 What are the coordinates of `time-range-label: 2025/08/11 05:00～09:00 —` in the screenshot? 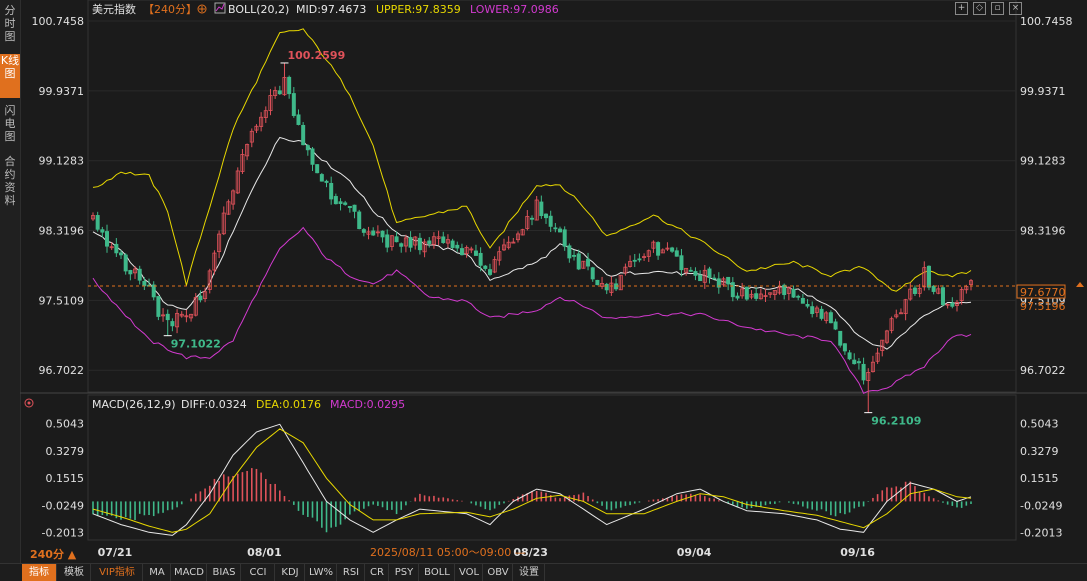 It's located at (448, 552).